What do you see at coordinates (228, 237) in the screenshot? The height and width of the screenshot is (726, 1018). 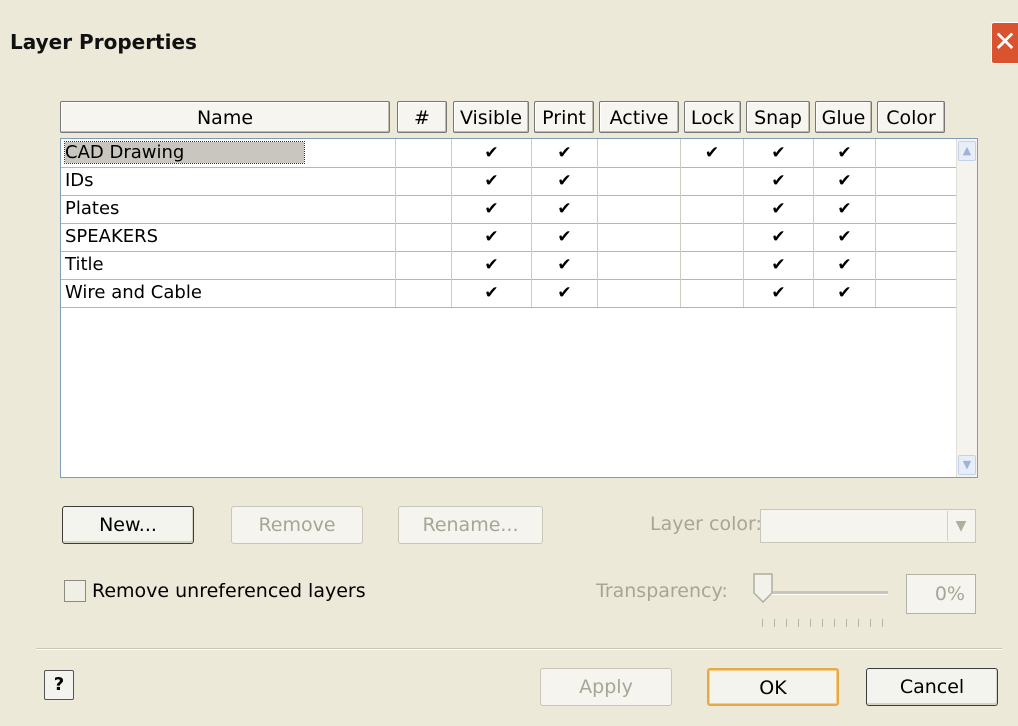 I see `cell-name: SPEAKERS` at bounding box center [228, 237].